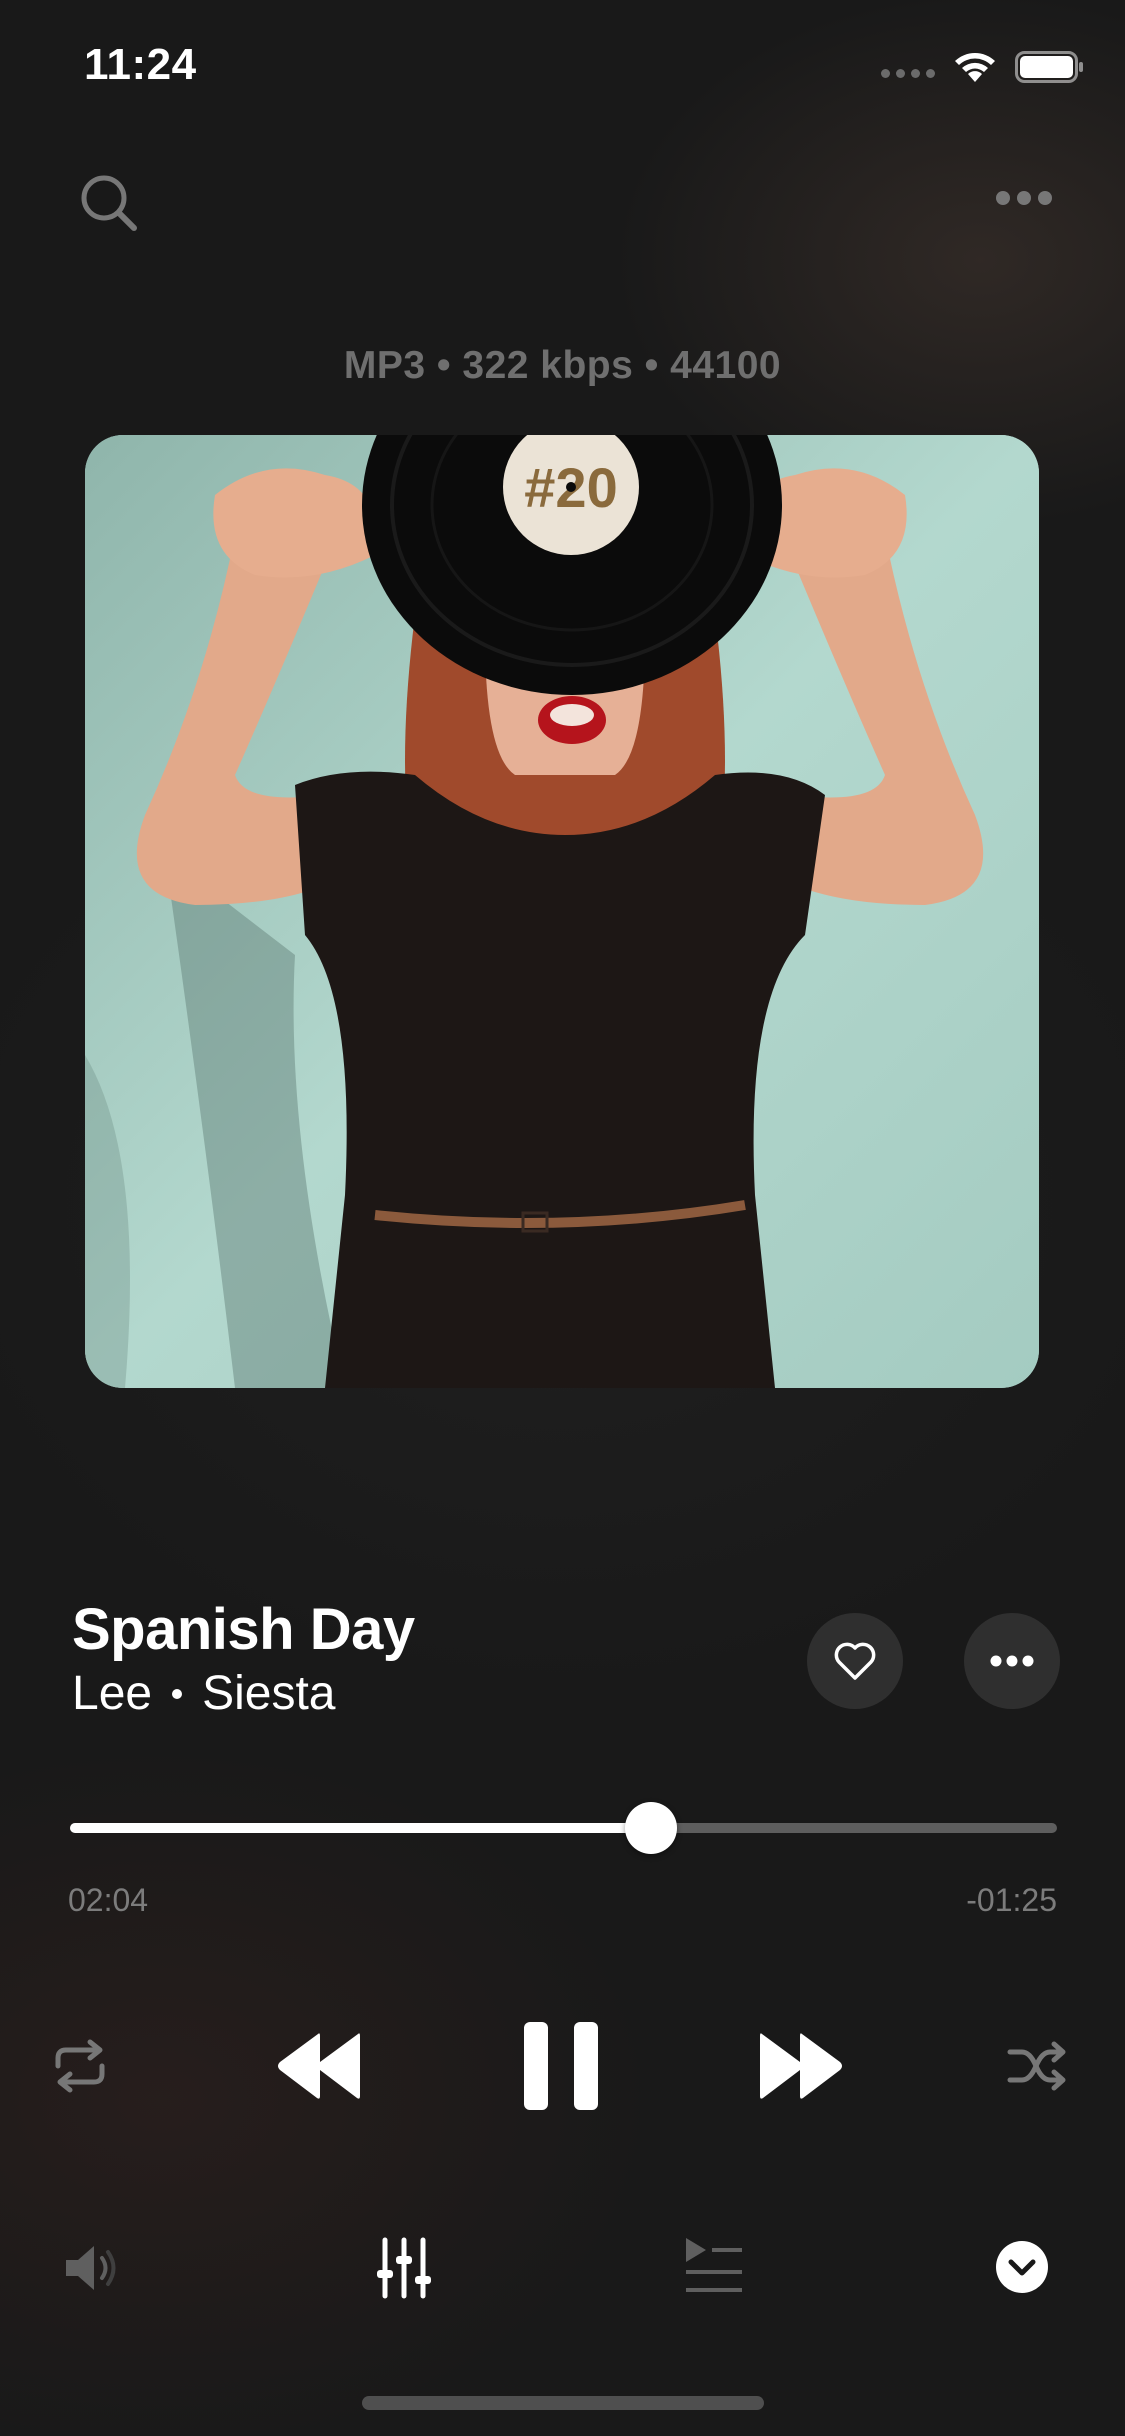 The width and height of the screenshot is (1125, 2436). I want to click on progress-slider, so click(563, 1828).